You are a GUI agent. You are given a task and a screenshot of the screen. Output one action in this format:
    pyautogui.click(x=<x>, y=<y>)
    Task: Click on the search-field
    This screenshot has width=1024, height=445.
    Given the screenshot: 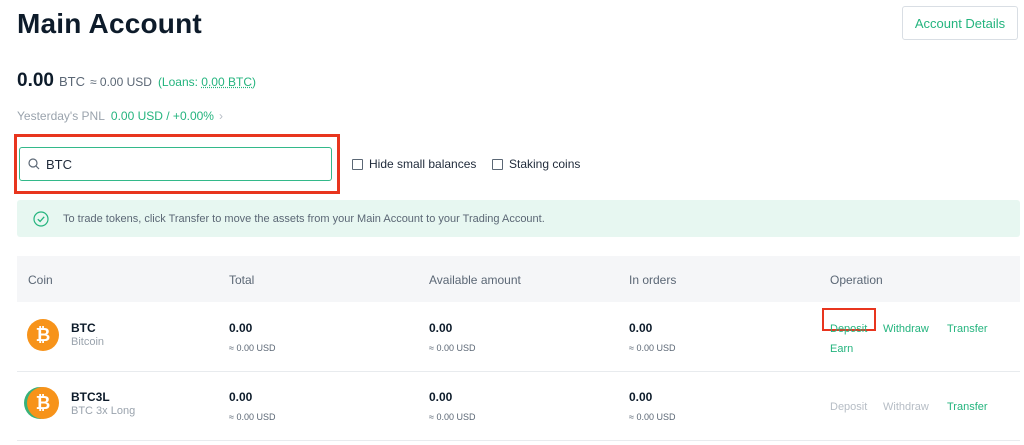 What is the action you would take?
    pyautogui.click(x=175, y=164)
    